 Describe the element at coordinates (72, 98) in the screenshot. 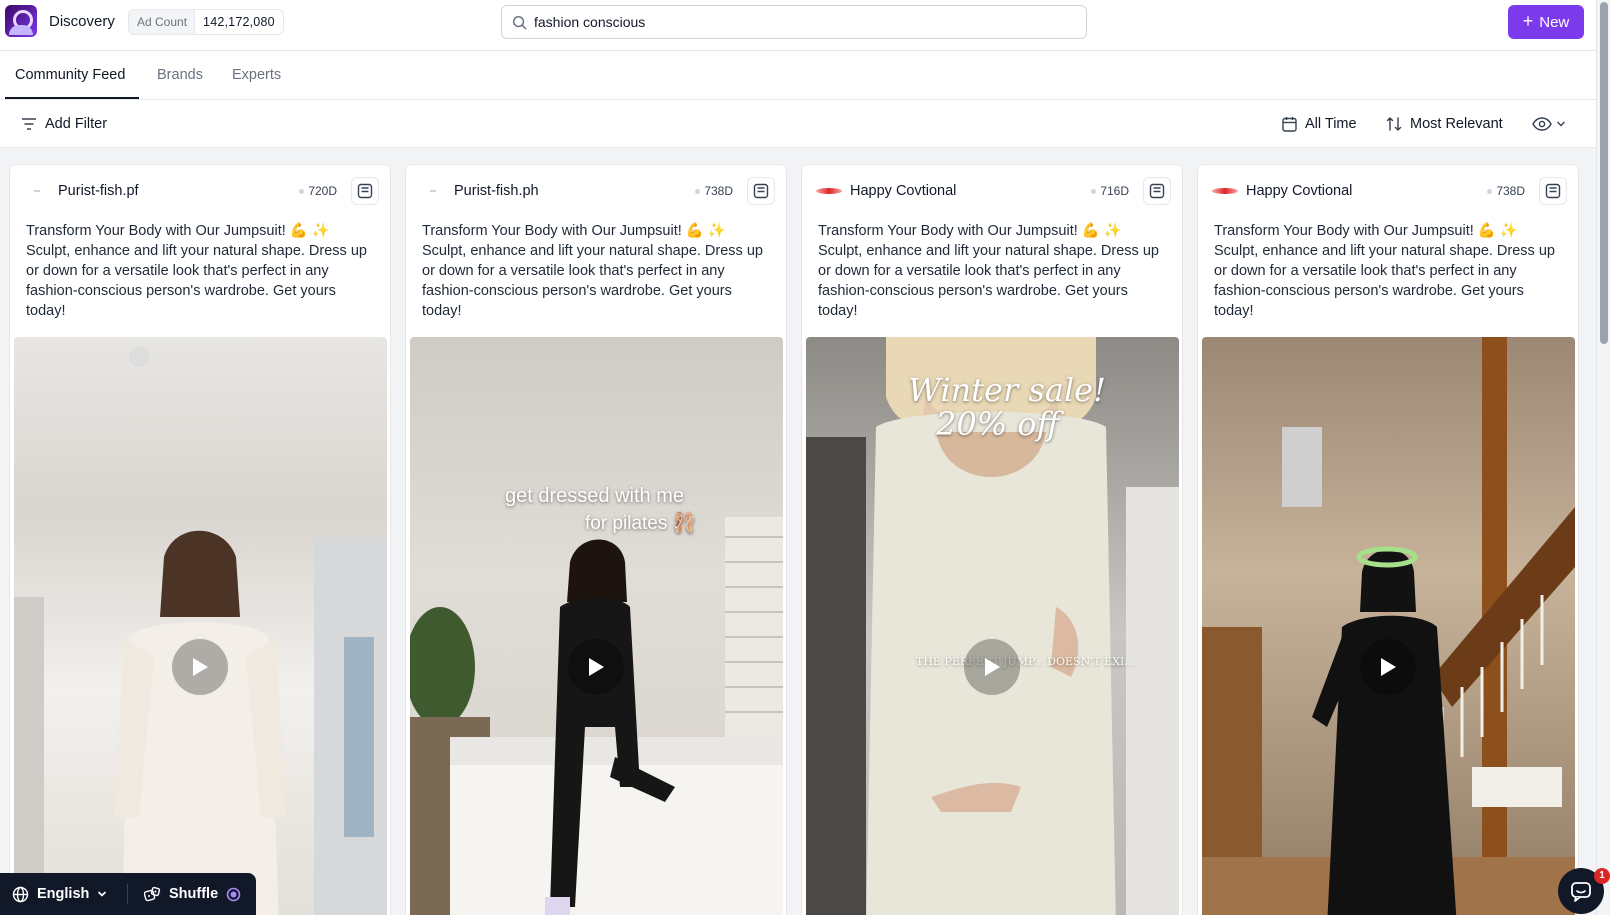

I see `active-tab-indicator` at that location.